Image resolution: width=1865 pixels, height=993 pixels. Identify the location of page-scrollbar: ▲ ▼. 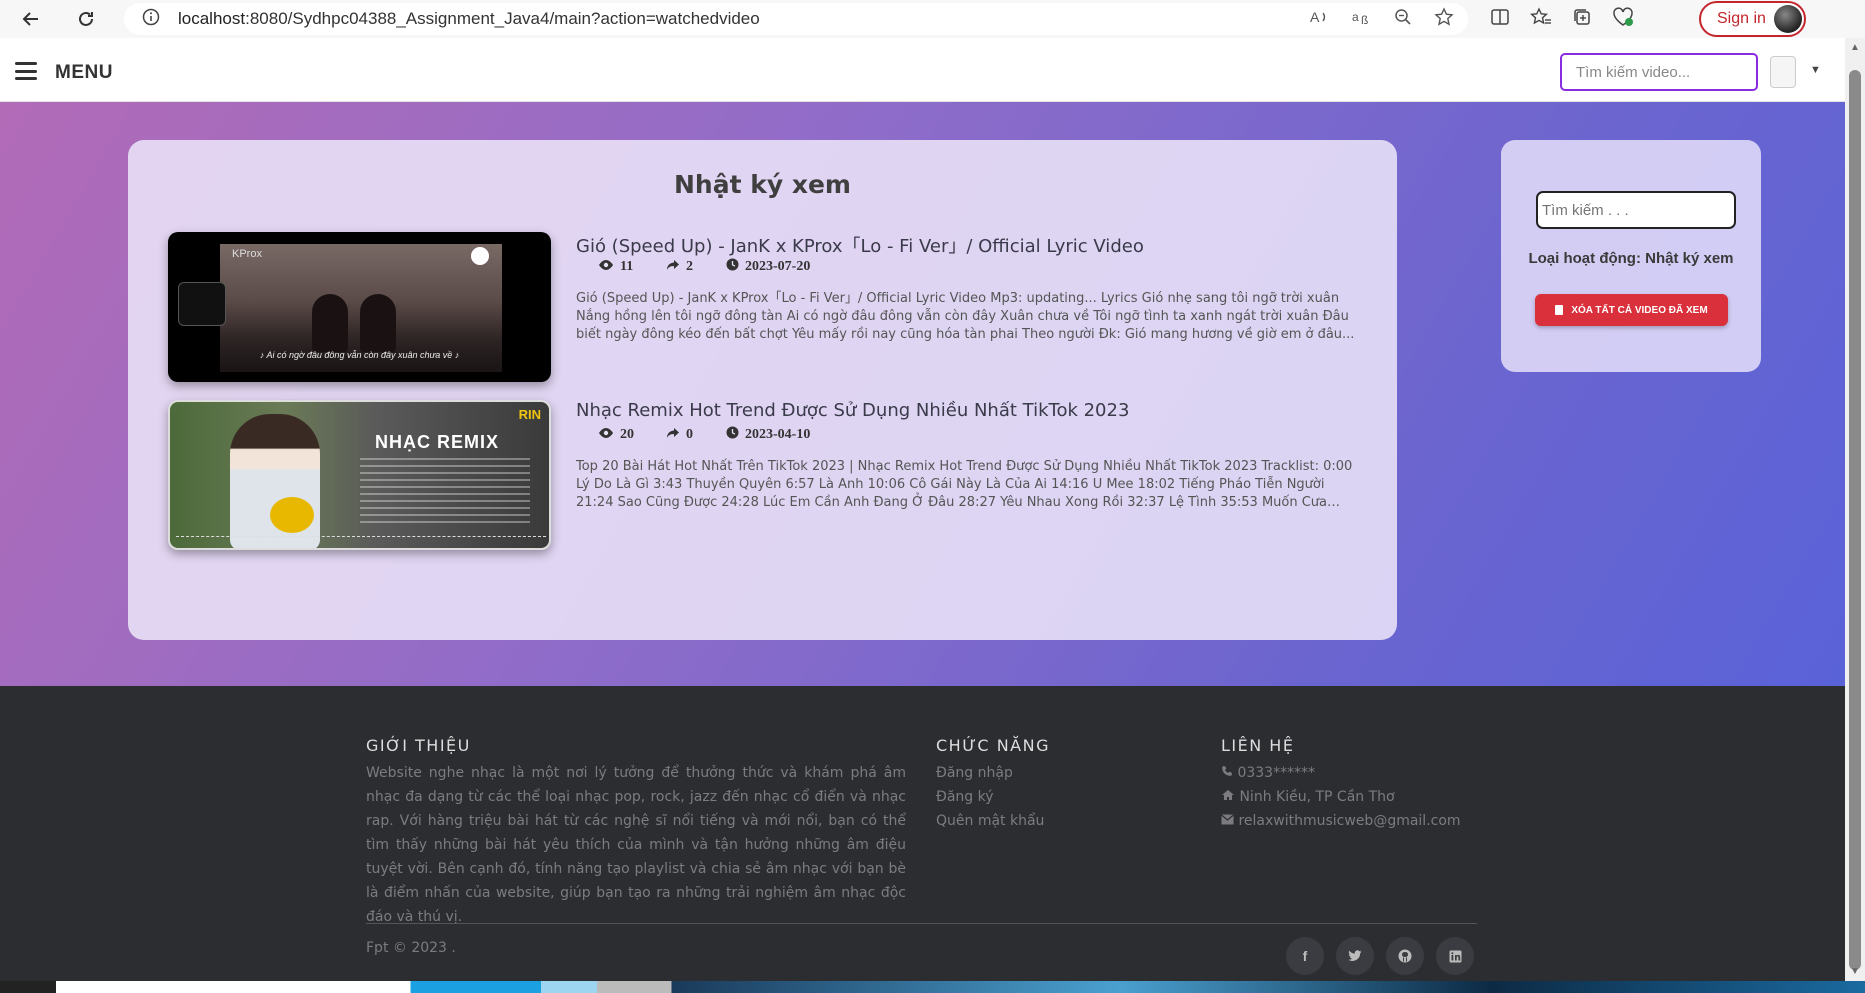
(1855, 509).